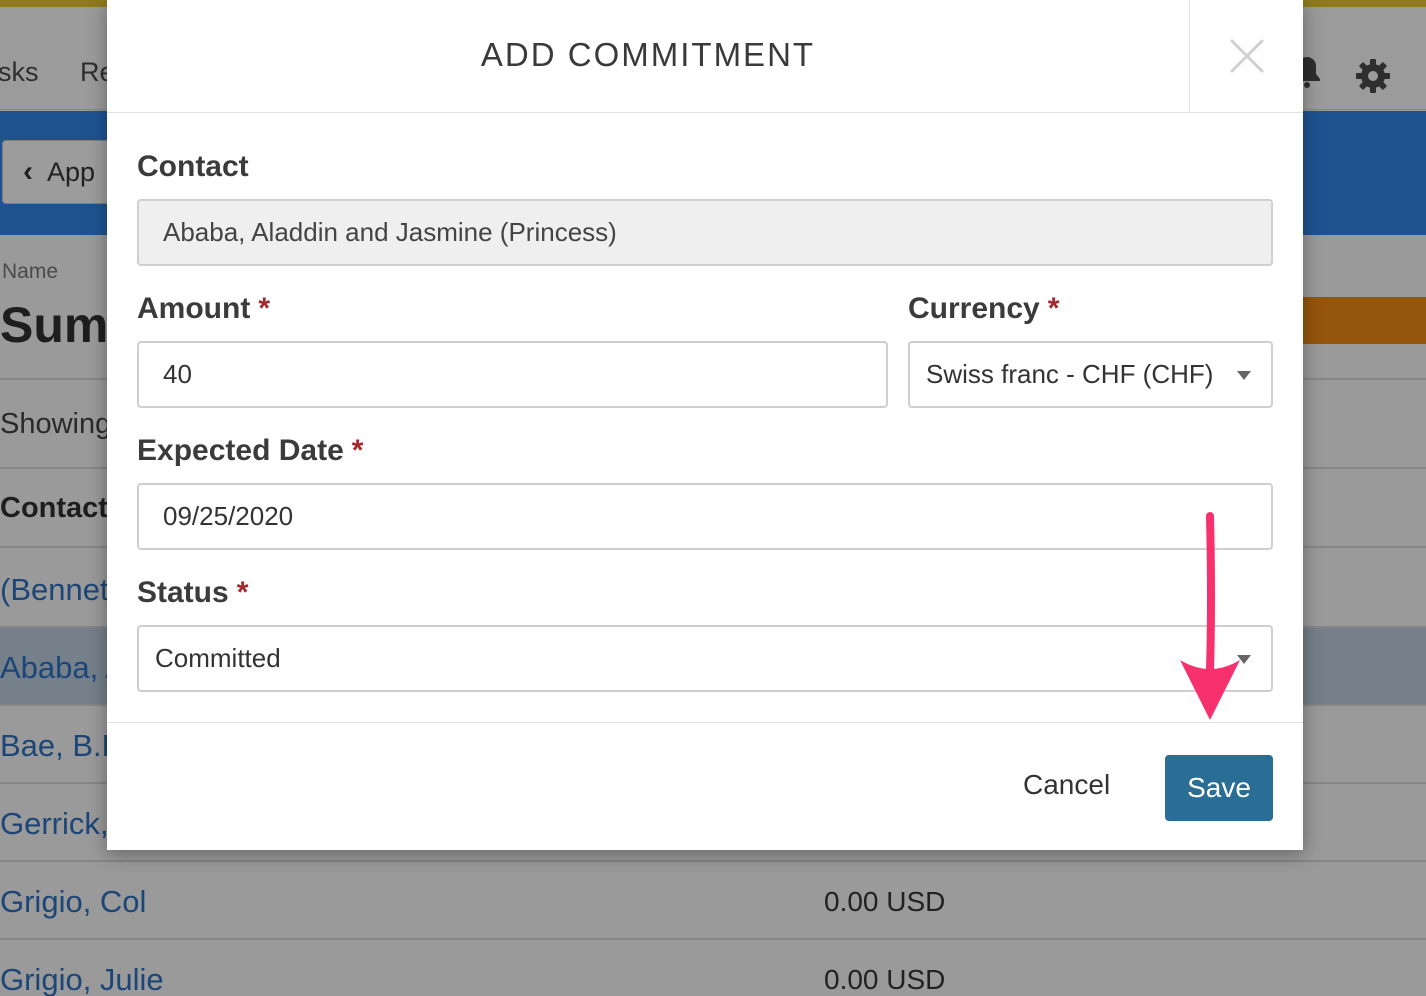  What do you see at coordinates (82, 979) in the screenshot?
I see `contact-name-link: Grigio, Julie` at bounding box center [82, 979].